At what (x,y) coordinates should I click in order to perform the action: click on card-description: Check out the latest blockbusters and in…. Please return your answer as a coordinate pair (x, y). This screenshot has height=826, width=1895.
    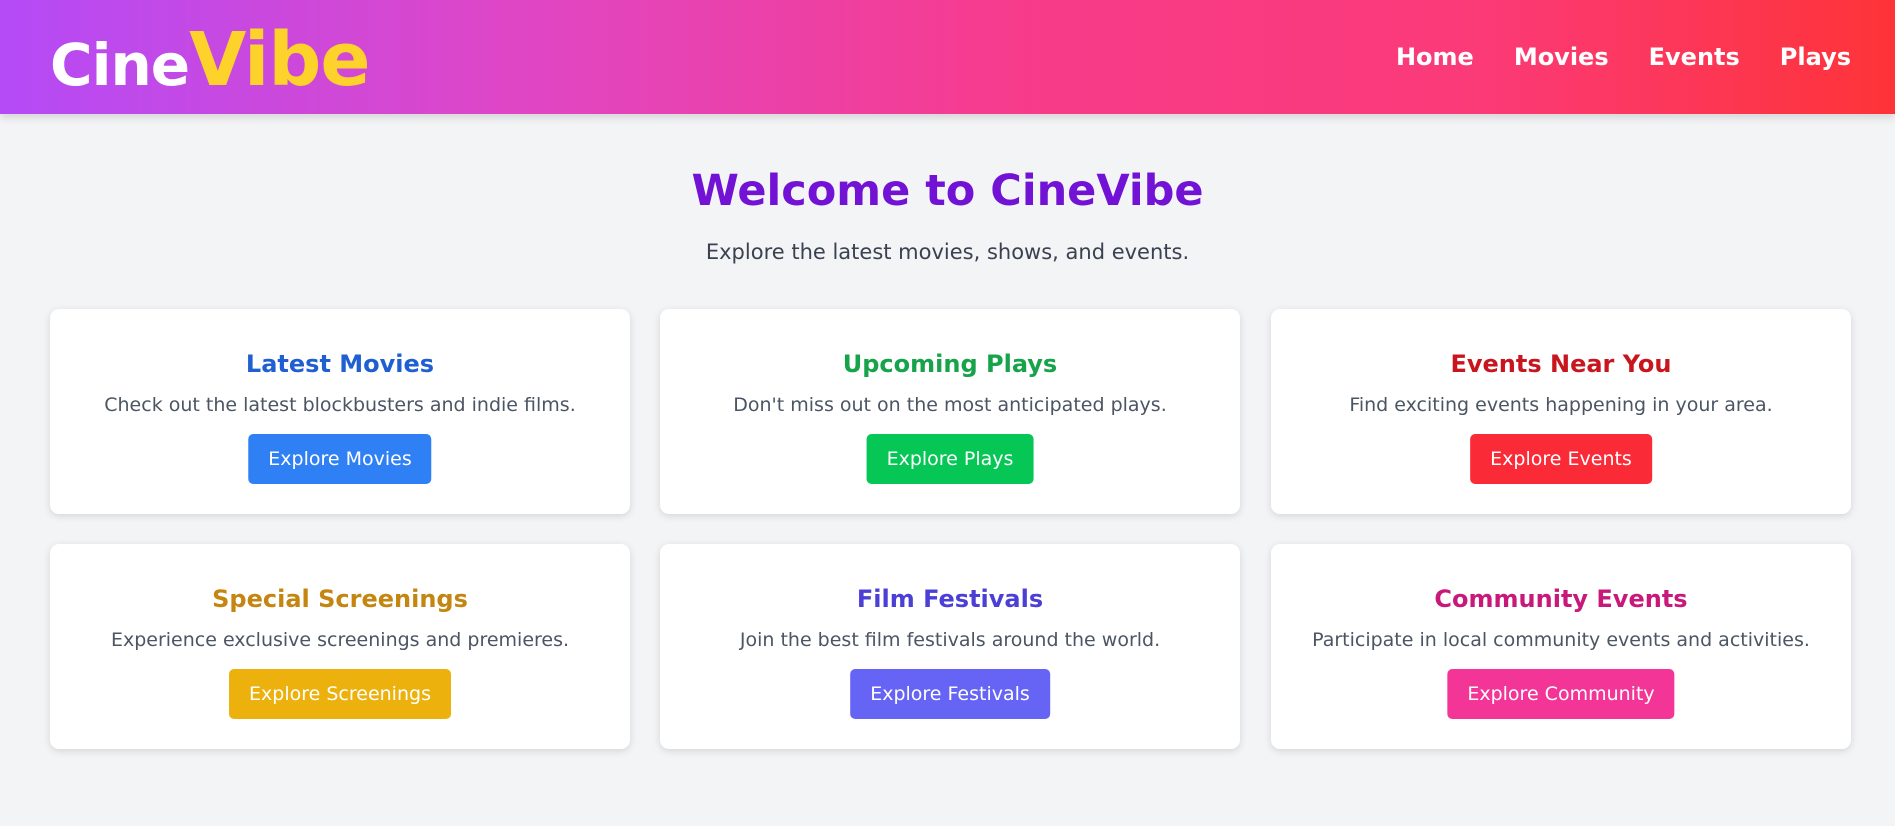
    Looking at the image, I should click on (340, 405).